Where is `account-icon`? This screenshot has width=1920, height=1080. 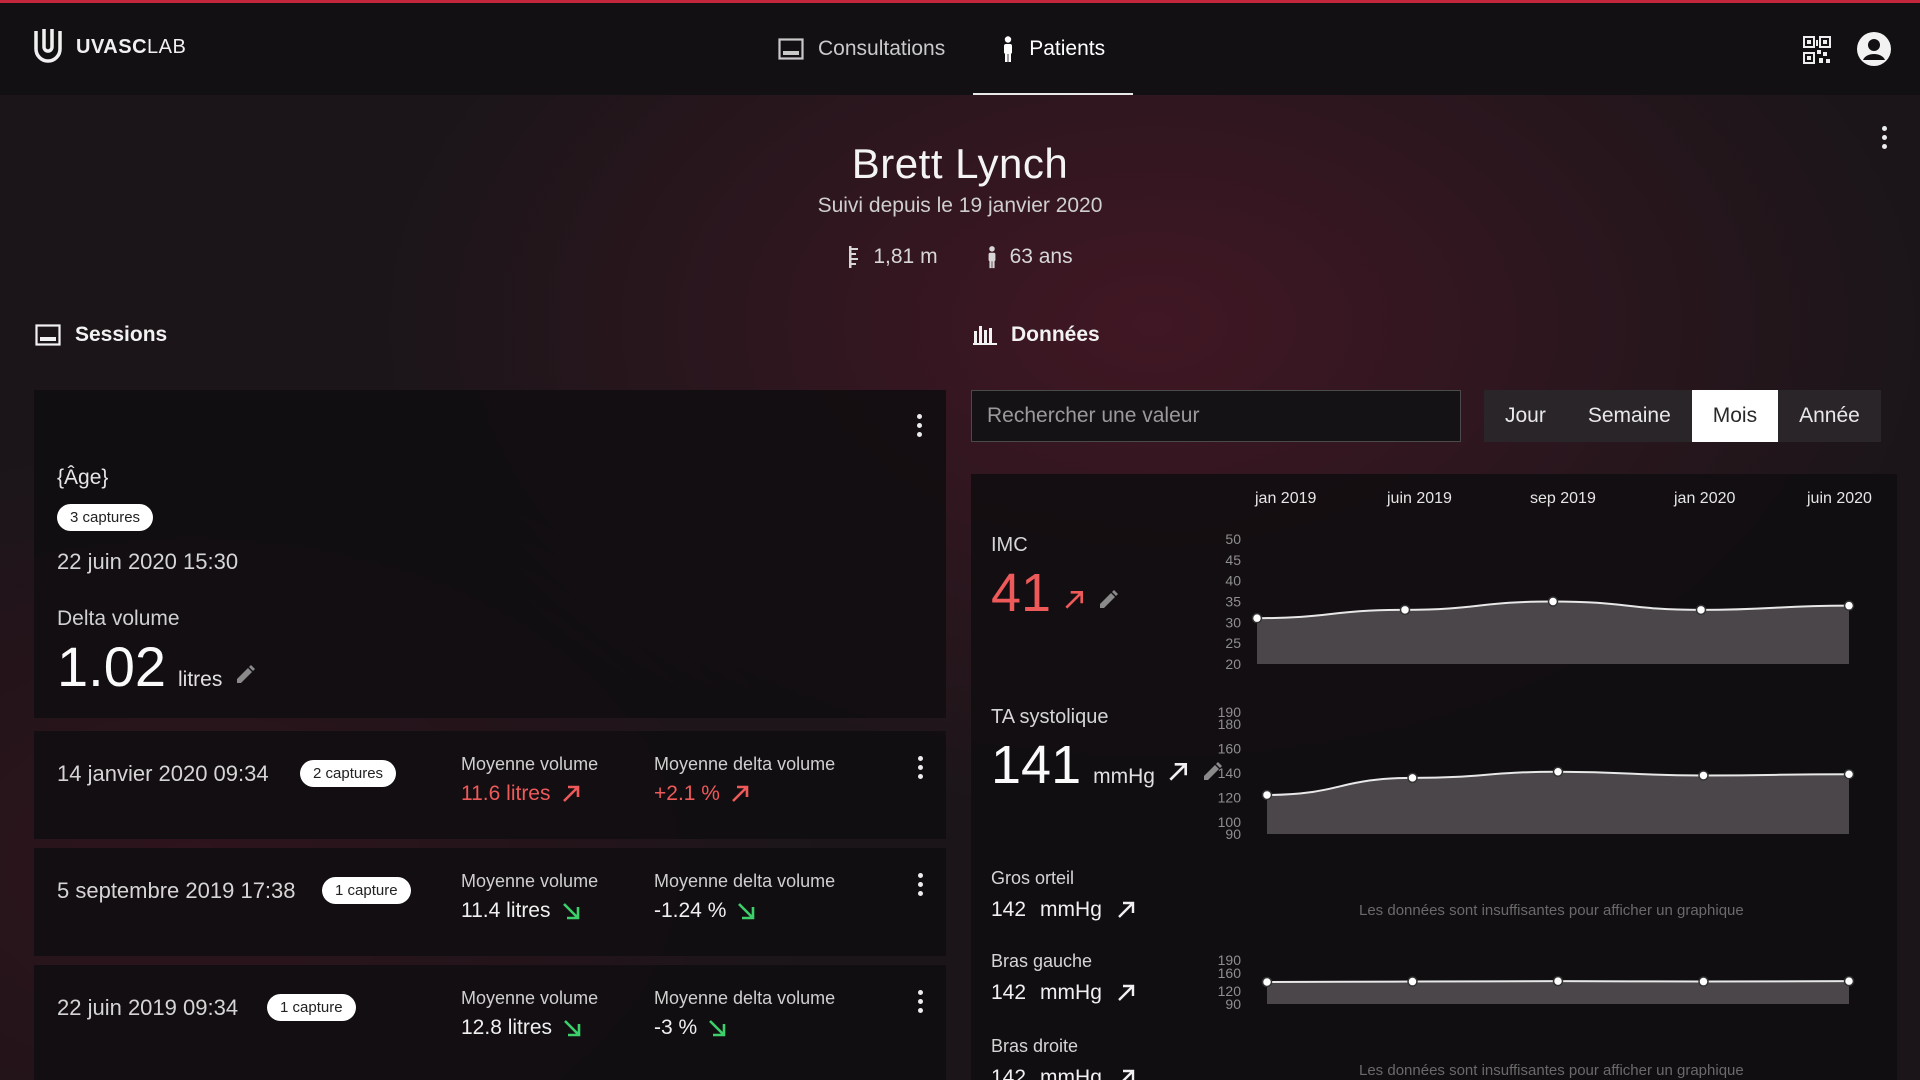 account-icon is located at coordinates (1874, 49).